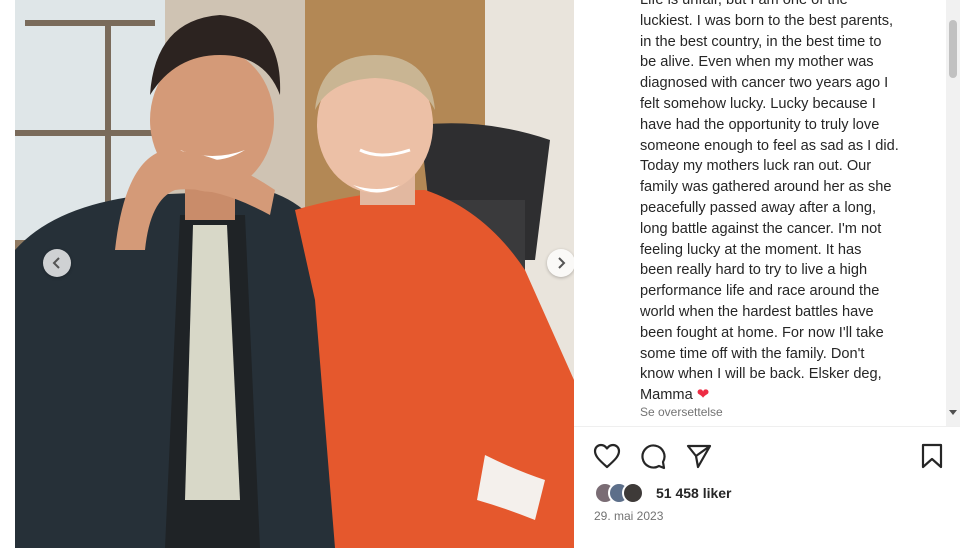 This screenshot has height=548, width=960. I want to click on scrollbar-thumb, so click(953, 49).